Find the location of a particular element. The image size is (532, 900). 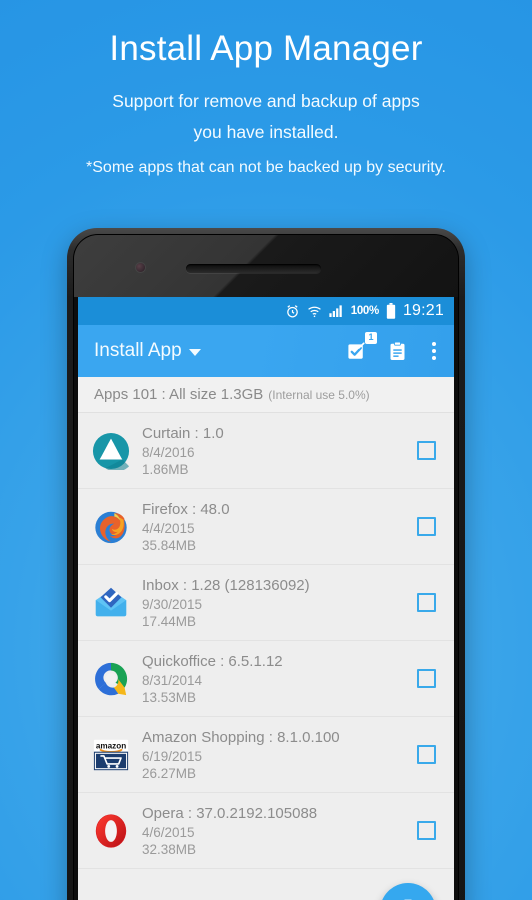

app-bar-title-dropdown: Install App is located at coordinates (147, 351).